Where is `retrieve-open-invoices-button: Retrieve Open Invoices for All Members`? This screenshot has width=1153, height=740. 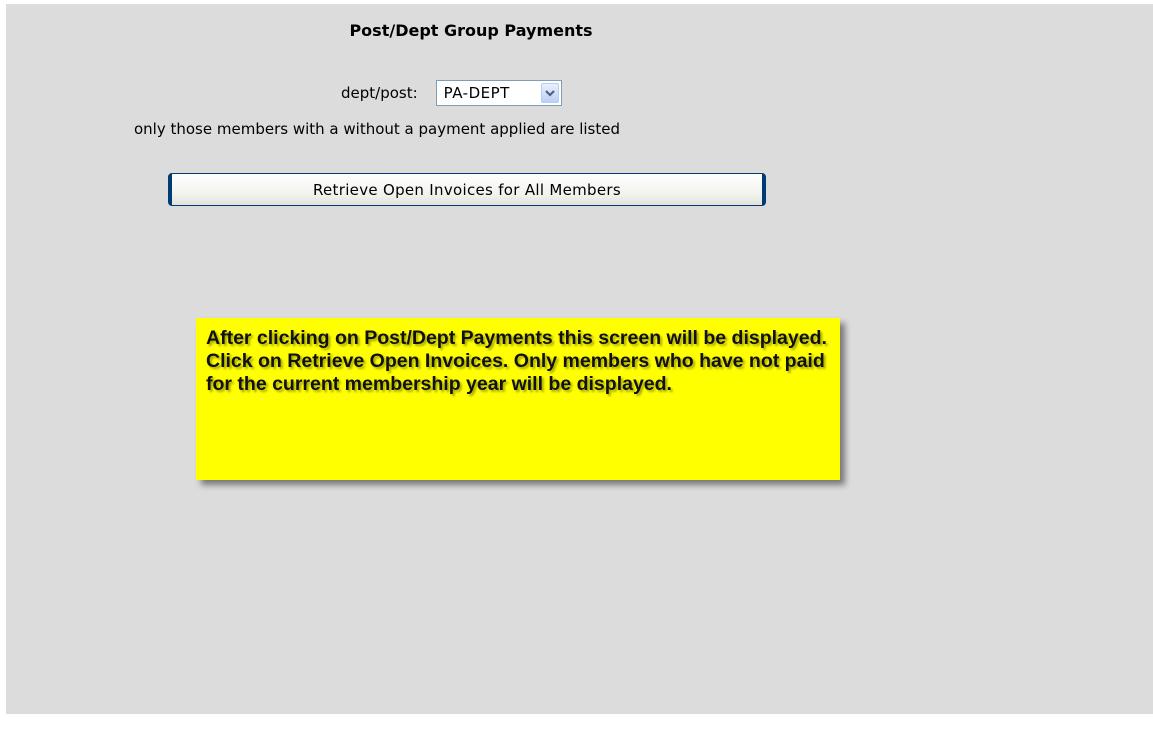 retrieve-open-invoices-button: Retrieve Open Invoices for All Members is located at coordinates (467, 189).